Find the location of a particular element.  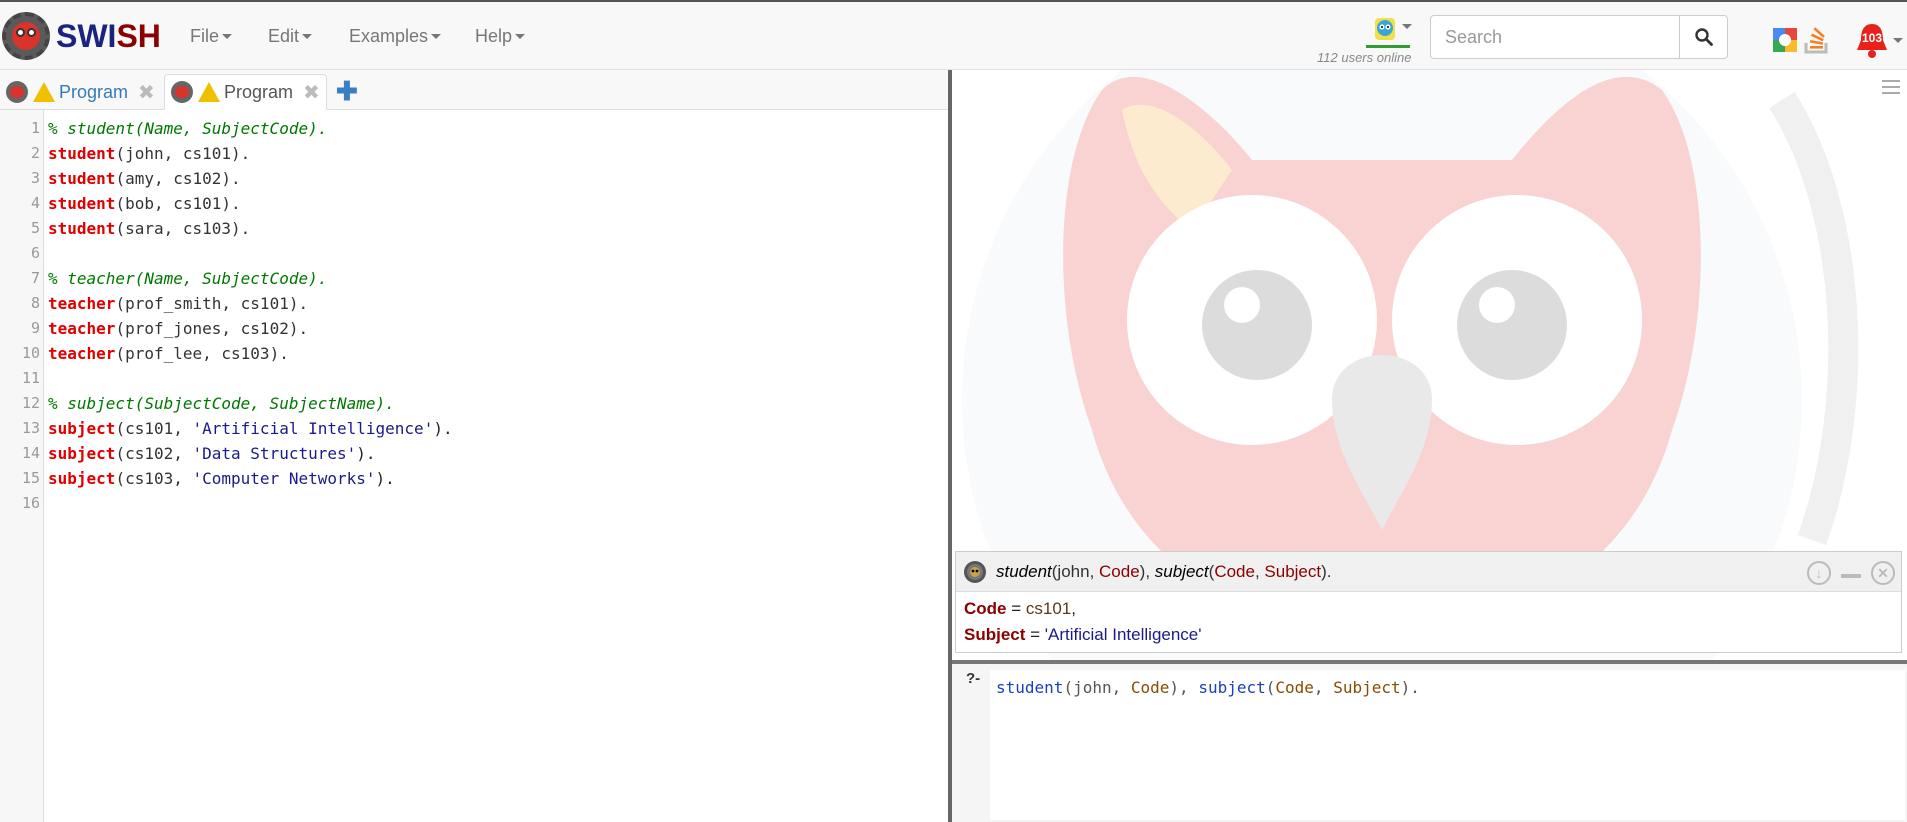

code-text: % student(Name, SubjectCode). is located at coordinates (188, 128).